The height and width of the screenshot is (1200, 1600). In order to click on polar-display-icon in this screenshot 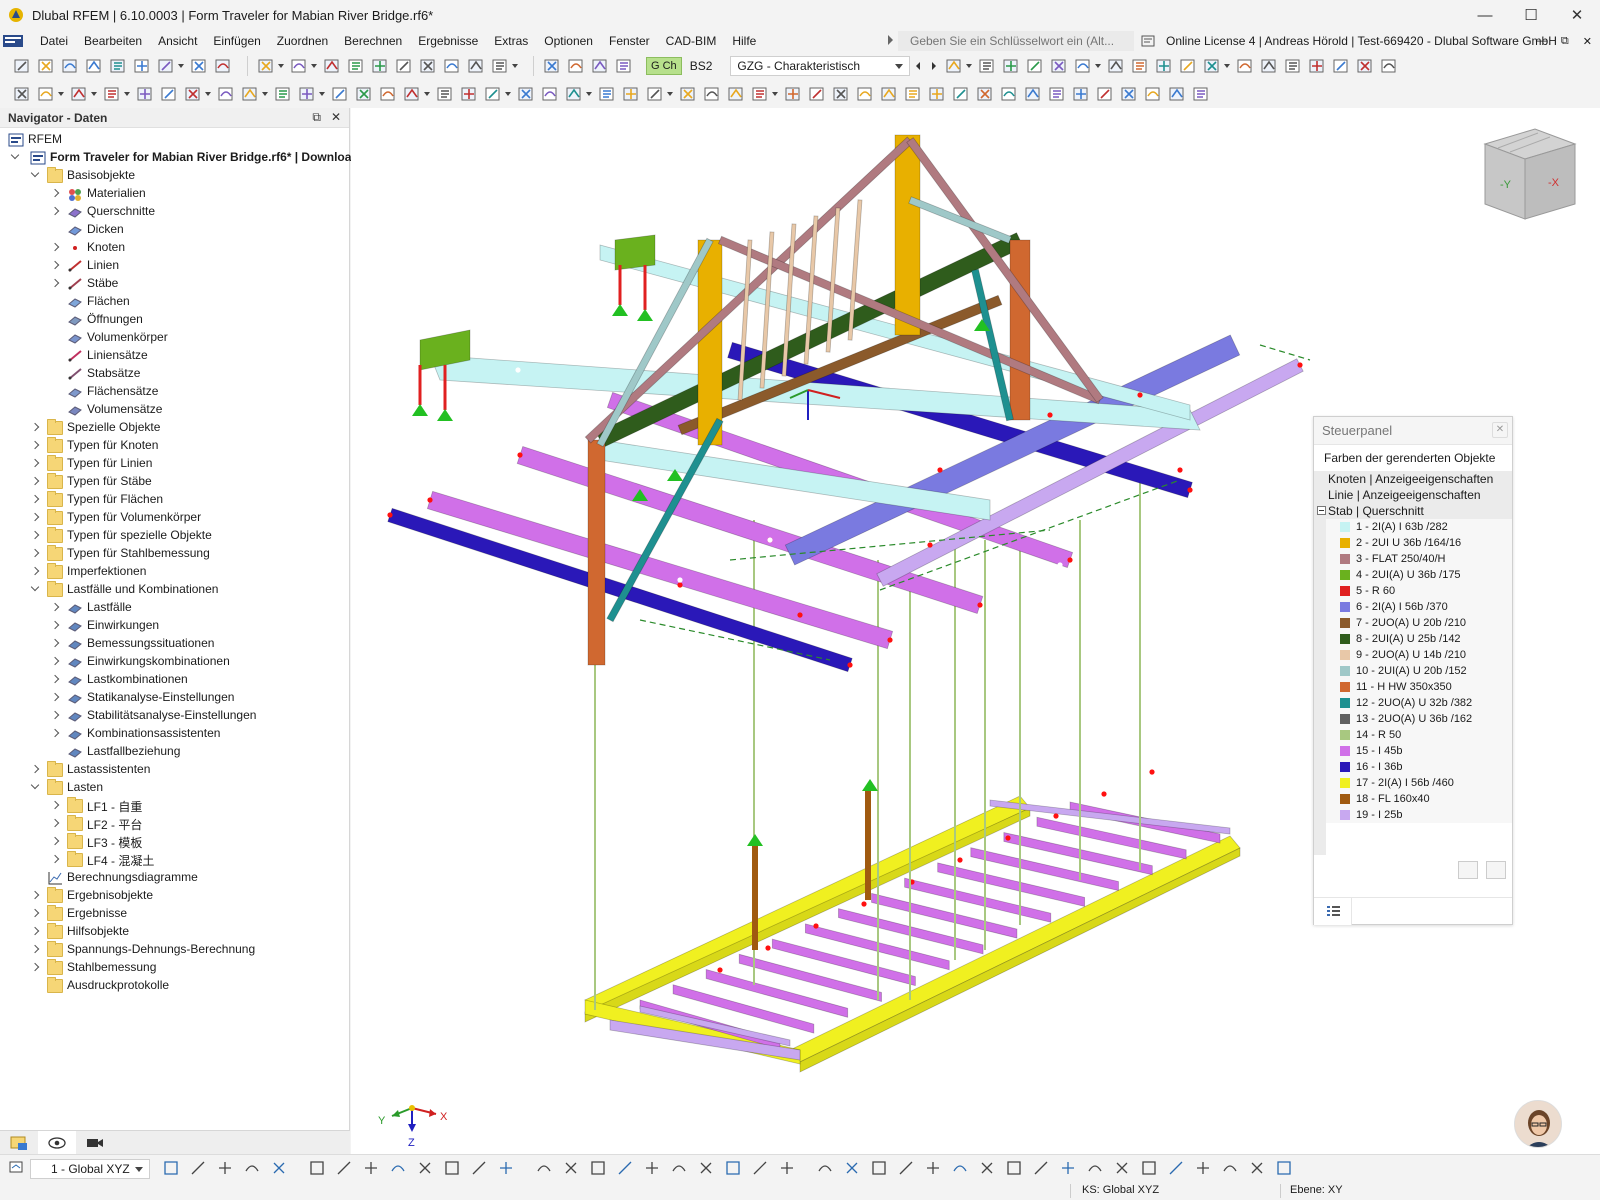, I will do `click(761, 1169)`.